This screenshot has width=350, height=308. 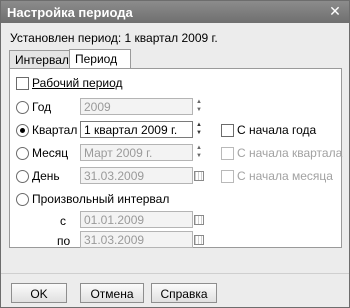 I want to click on tab-interval: Интервал, so click(x=43, y=59).